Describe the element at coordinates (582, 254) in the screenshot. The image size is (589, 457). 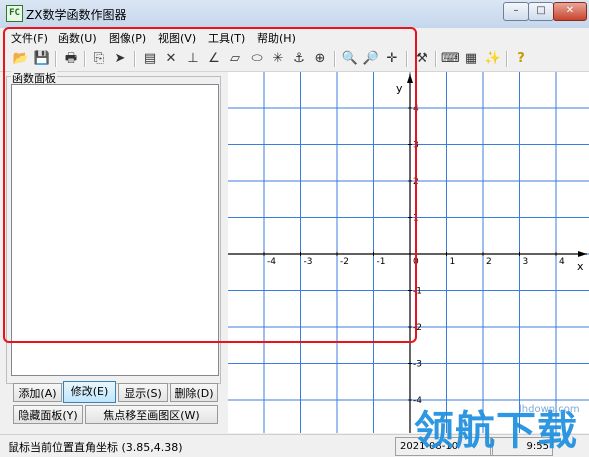
I see `x-axis-arrow` at that location.